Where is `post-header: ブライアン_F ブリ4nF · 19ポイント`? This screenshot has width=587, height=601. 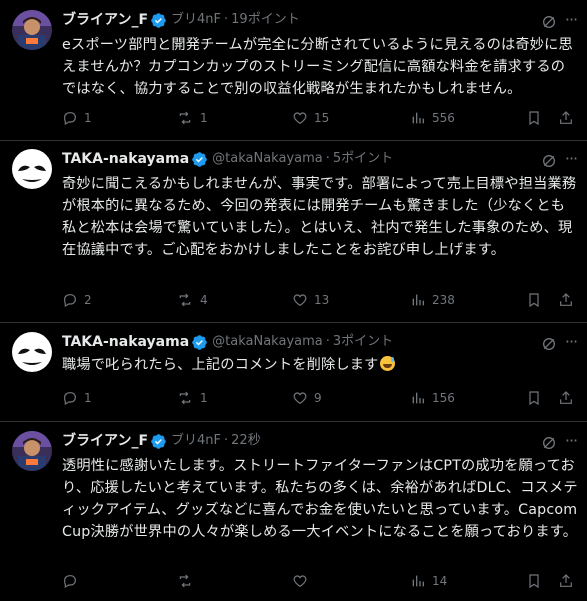
post-header: ブライアン_F ブリ4nF · 19ポイント is located at coordinates (181, 20).